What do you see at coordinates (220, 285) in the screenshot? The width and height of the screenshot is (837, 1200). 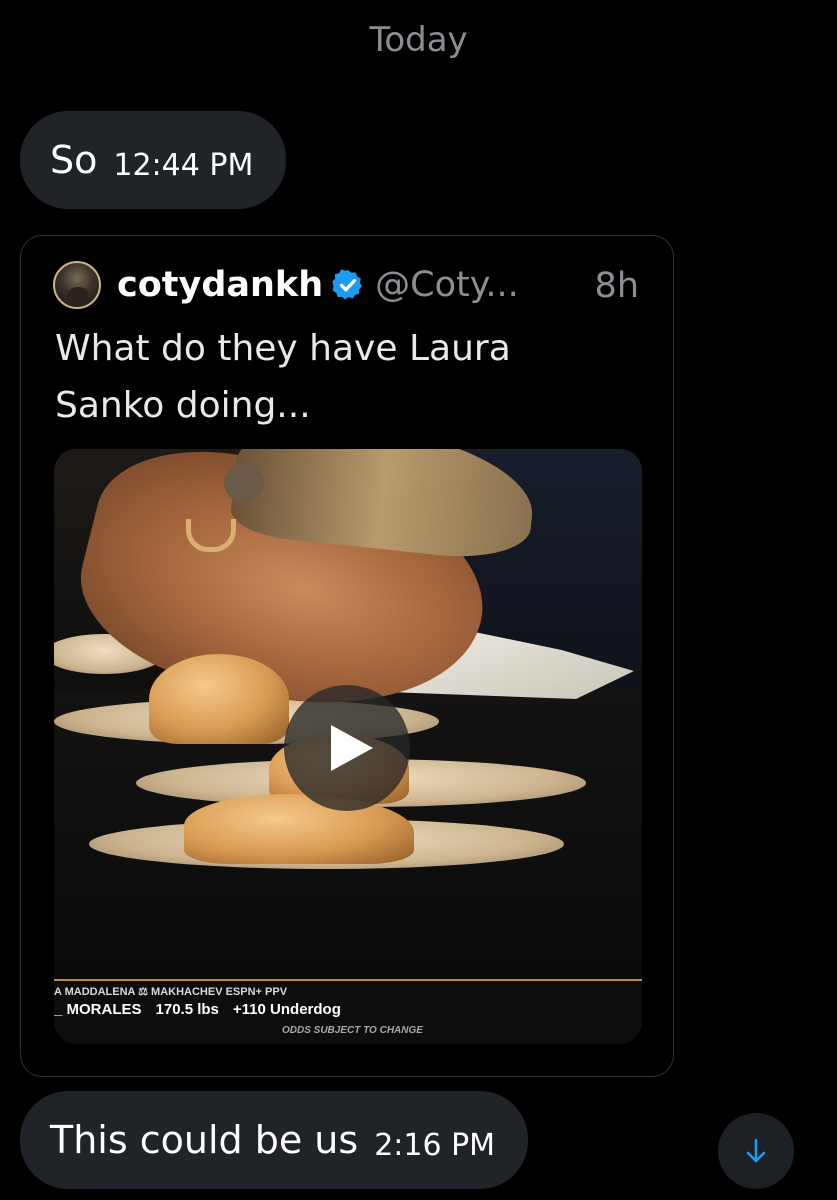 I see `post-author-name: cotydankh` at bounding box center [220, 285].